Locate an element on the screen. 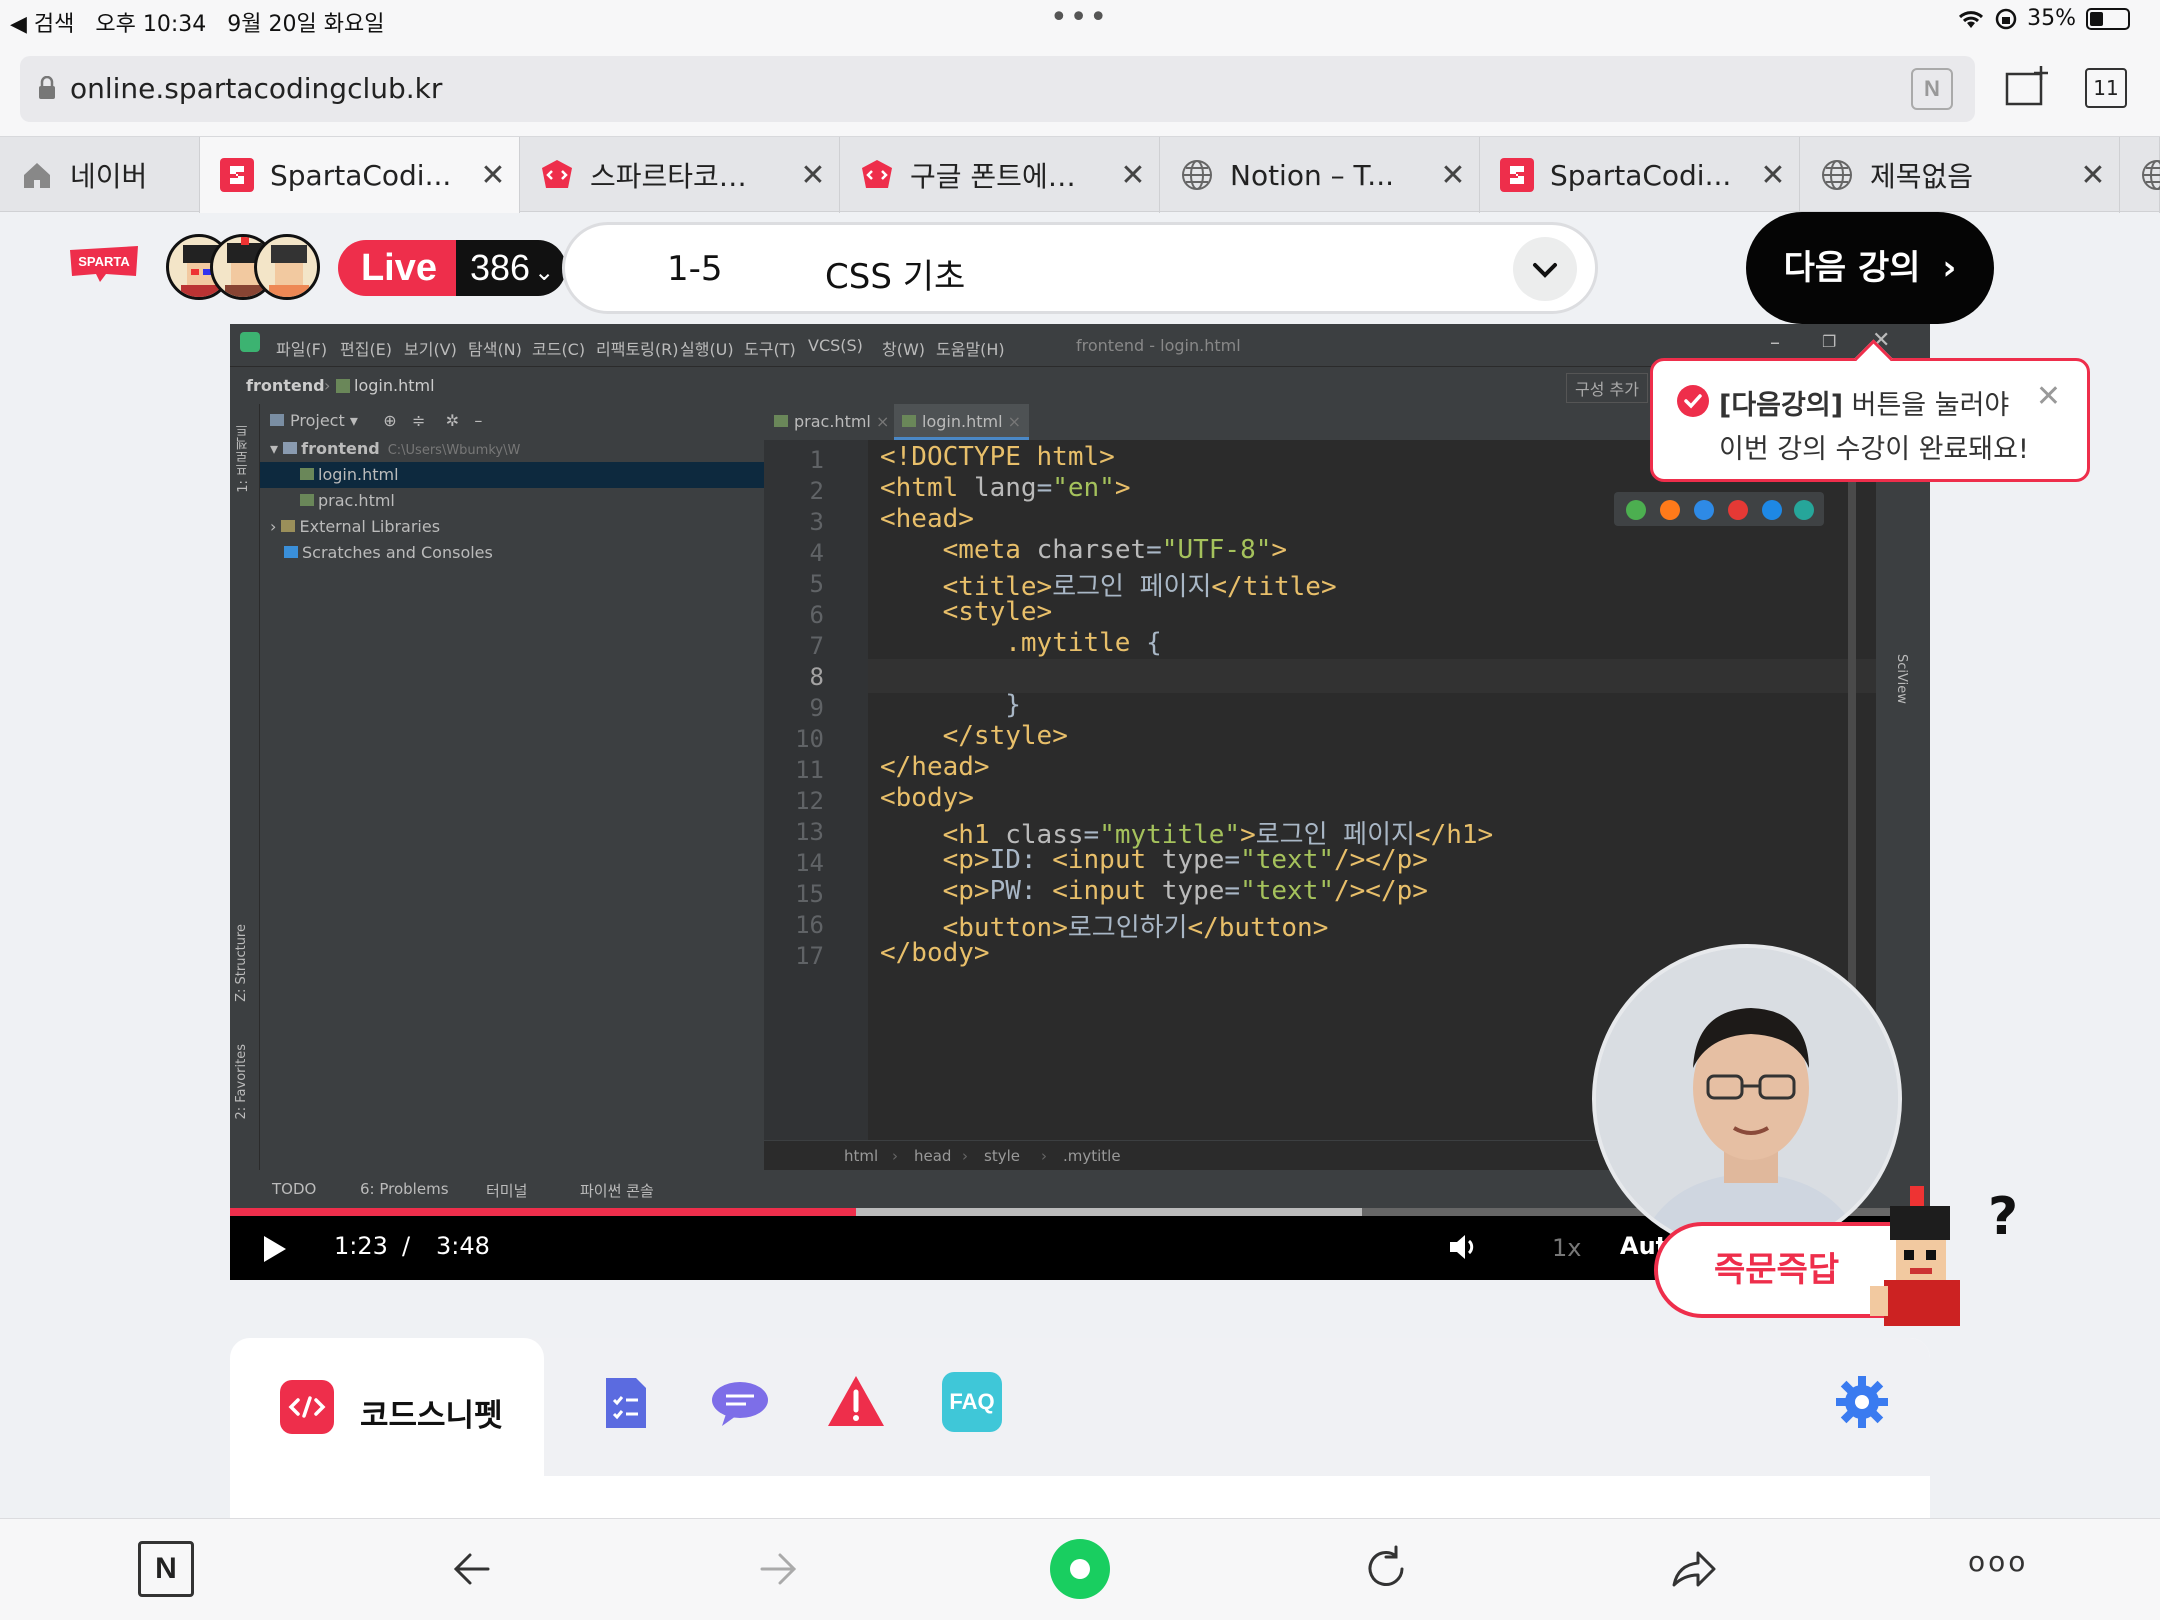 The width and height of the screenshot is (2160, 1620). next-lecture-button: 다음 강의 › is located at coordinates (1870, 268).